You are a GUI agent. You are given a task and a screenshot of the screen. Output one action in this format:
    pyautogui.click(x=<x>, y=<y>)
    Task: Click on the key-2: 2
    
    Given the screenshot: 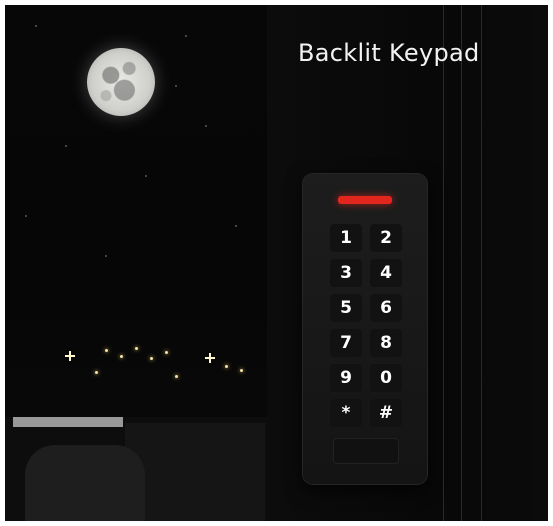 What is the action you would take?
    pyautogui.click(x=386, y=238)
    